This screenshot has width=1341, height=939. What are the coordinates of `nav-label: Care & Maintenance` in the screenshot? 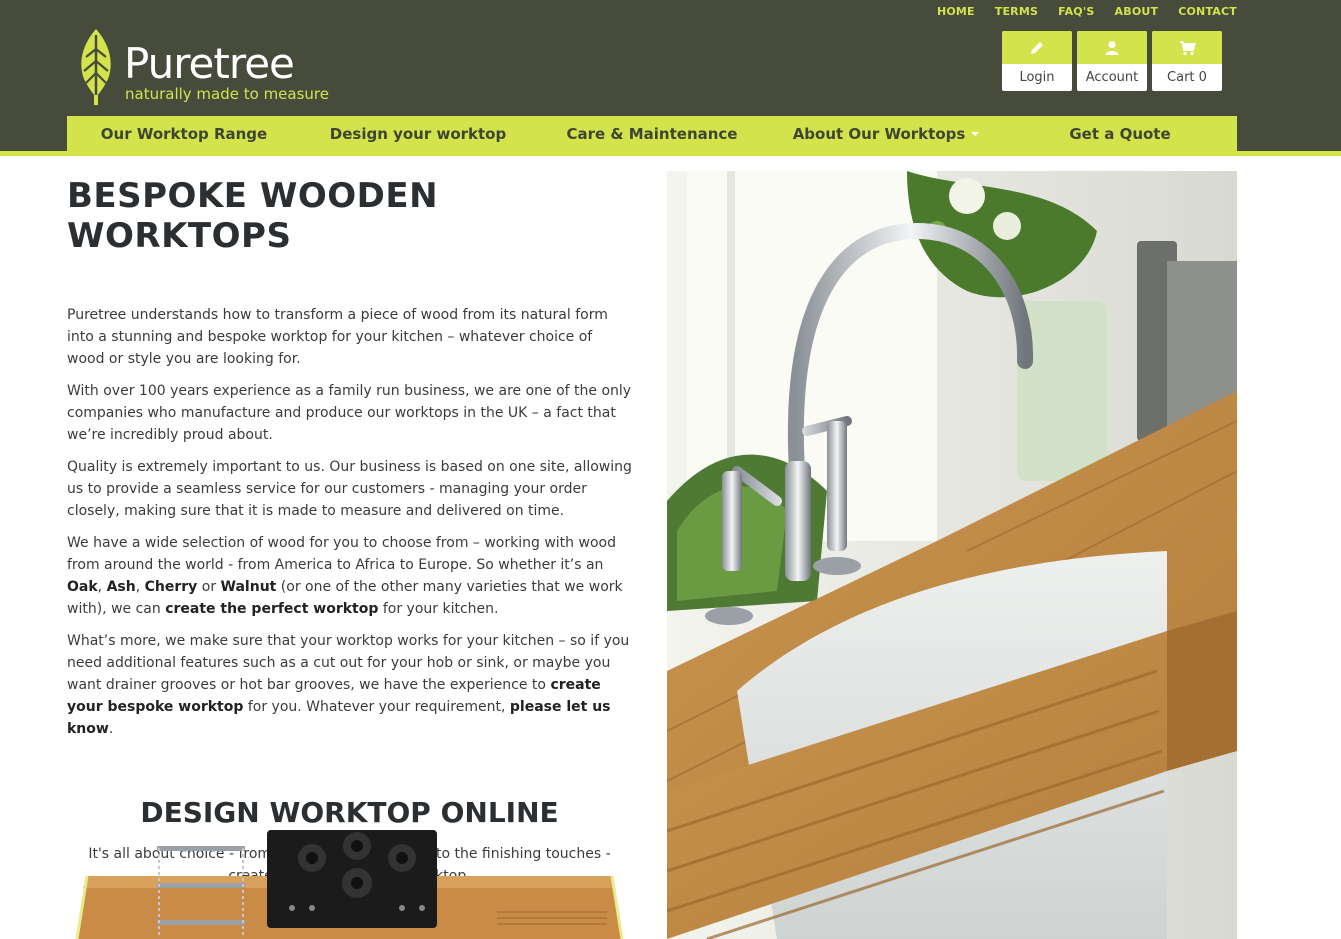 It's located at (652, 133).